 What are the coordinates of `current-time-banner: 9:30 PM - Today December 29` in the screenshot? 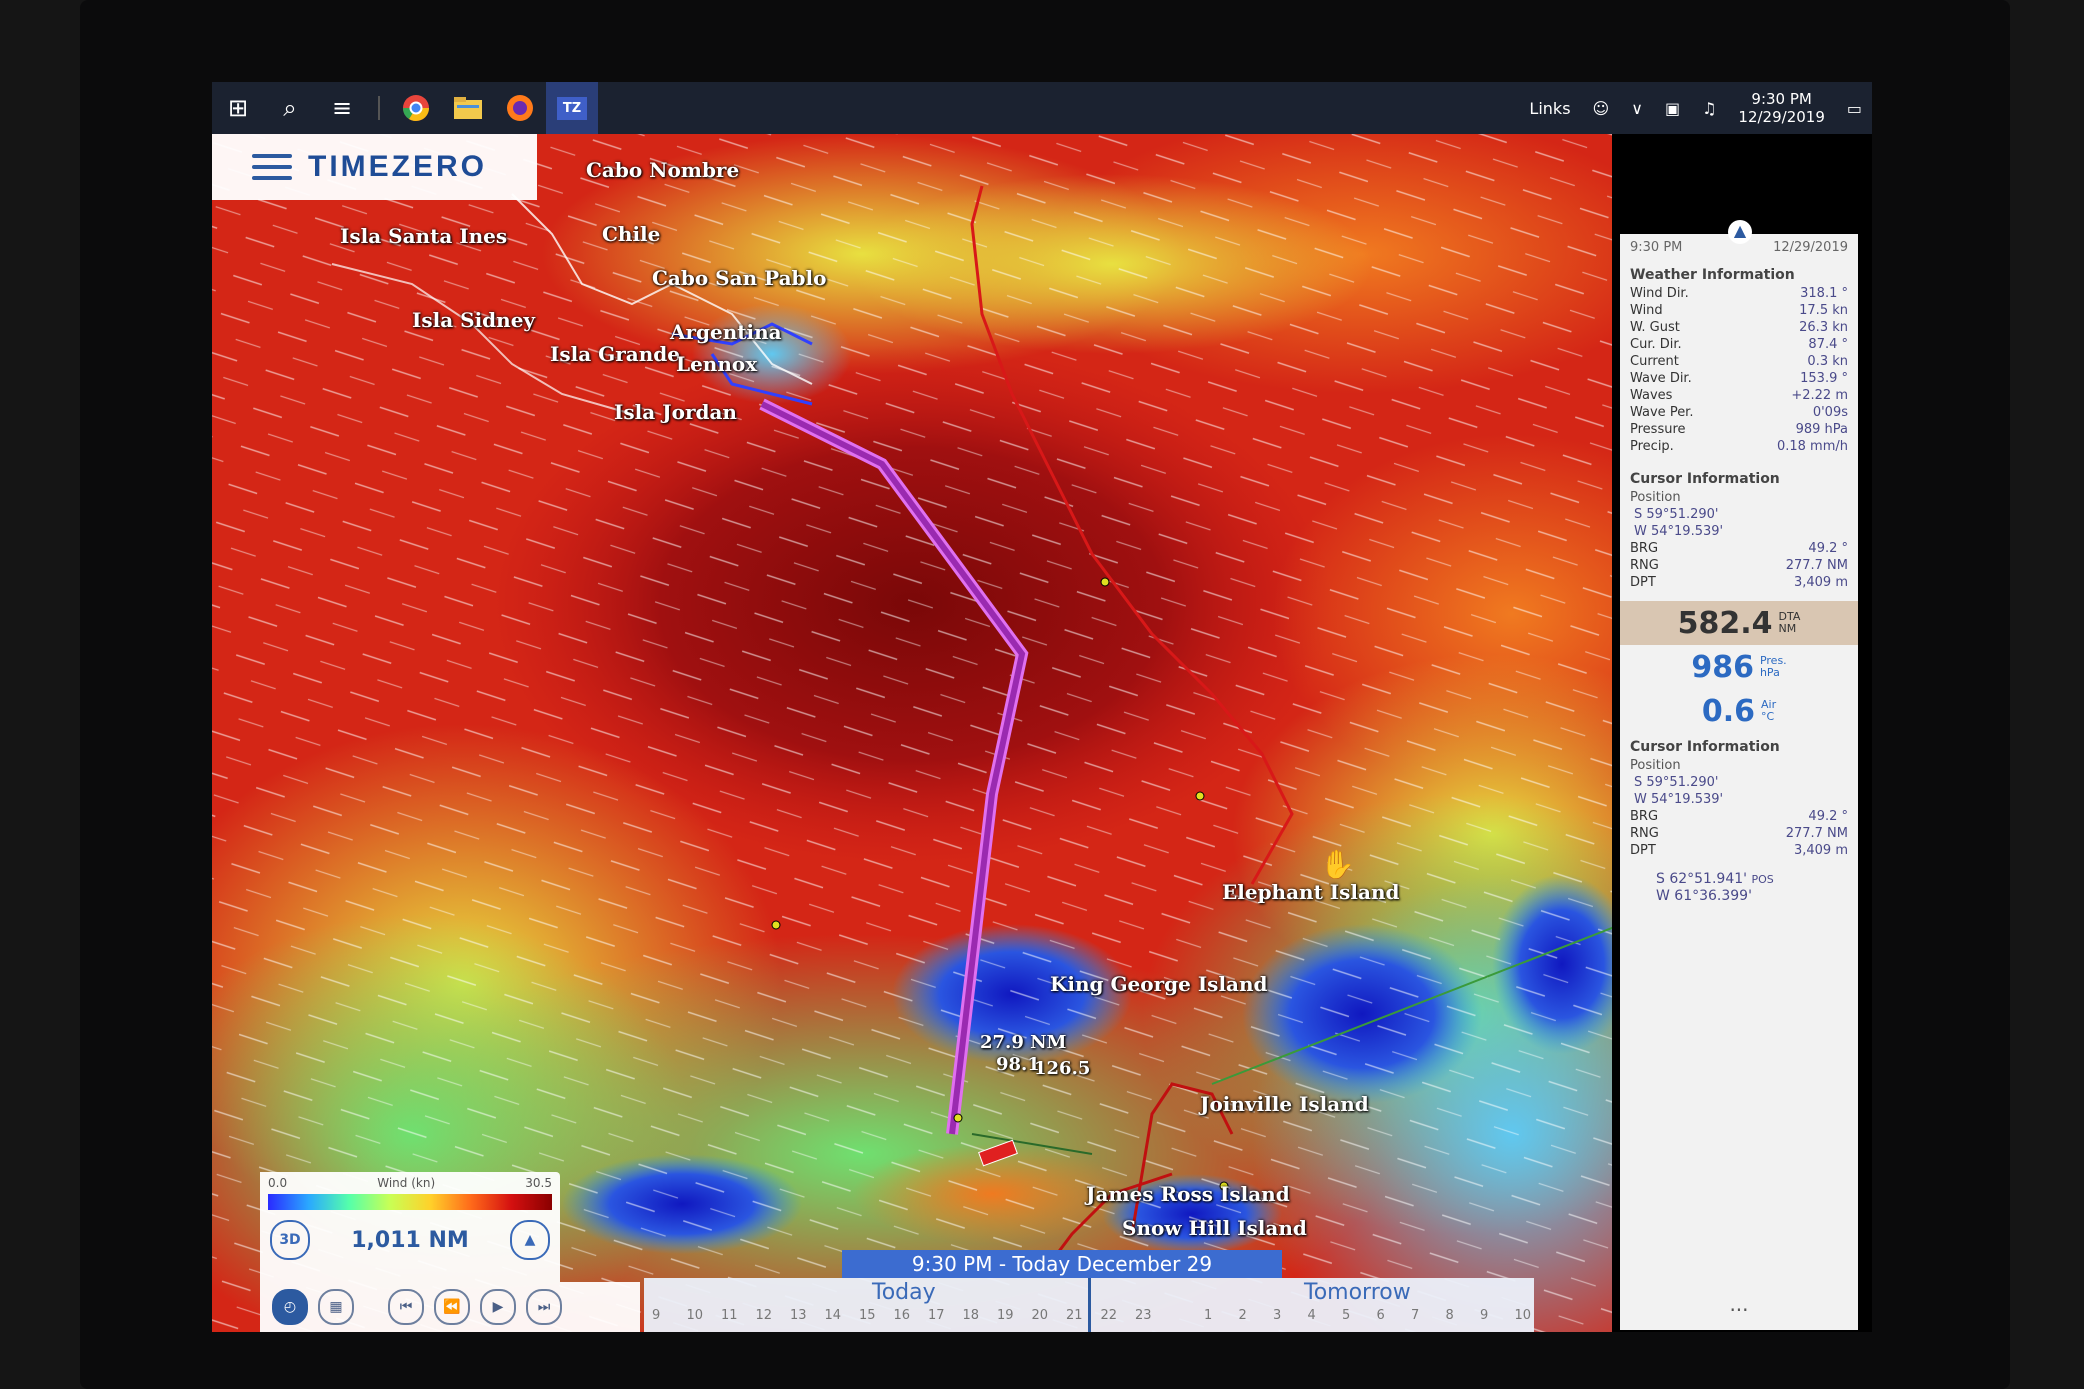 It's located at (1062, 1264).